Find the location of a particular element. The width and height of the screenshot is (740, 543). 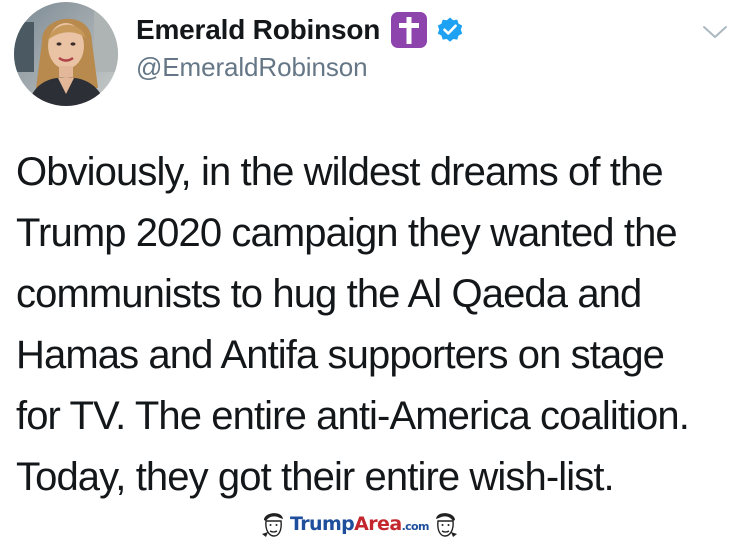

watermark-part: Area is located at coordinates (378, 524).